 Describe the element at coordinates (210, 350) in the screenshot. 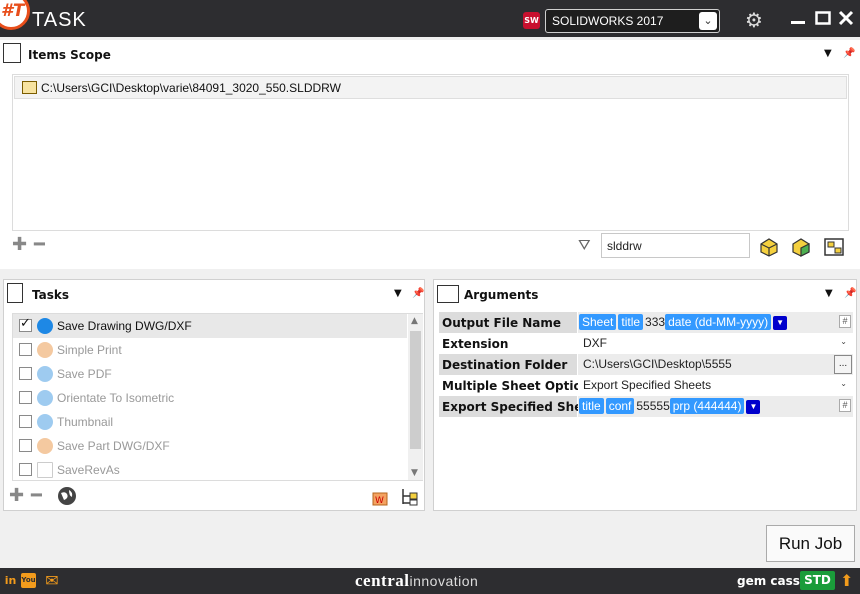

I see `task-row: Simple Print` at that location.